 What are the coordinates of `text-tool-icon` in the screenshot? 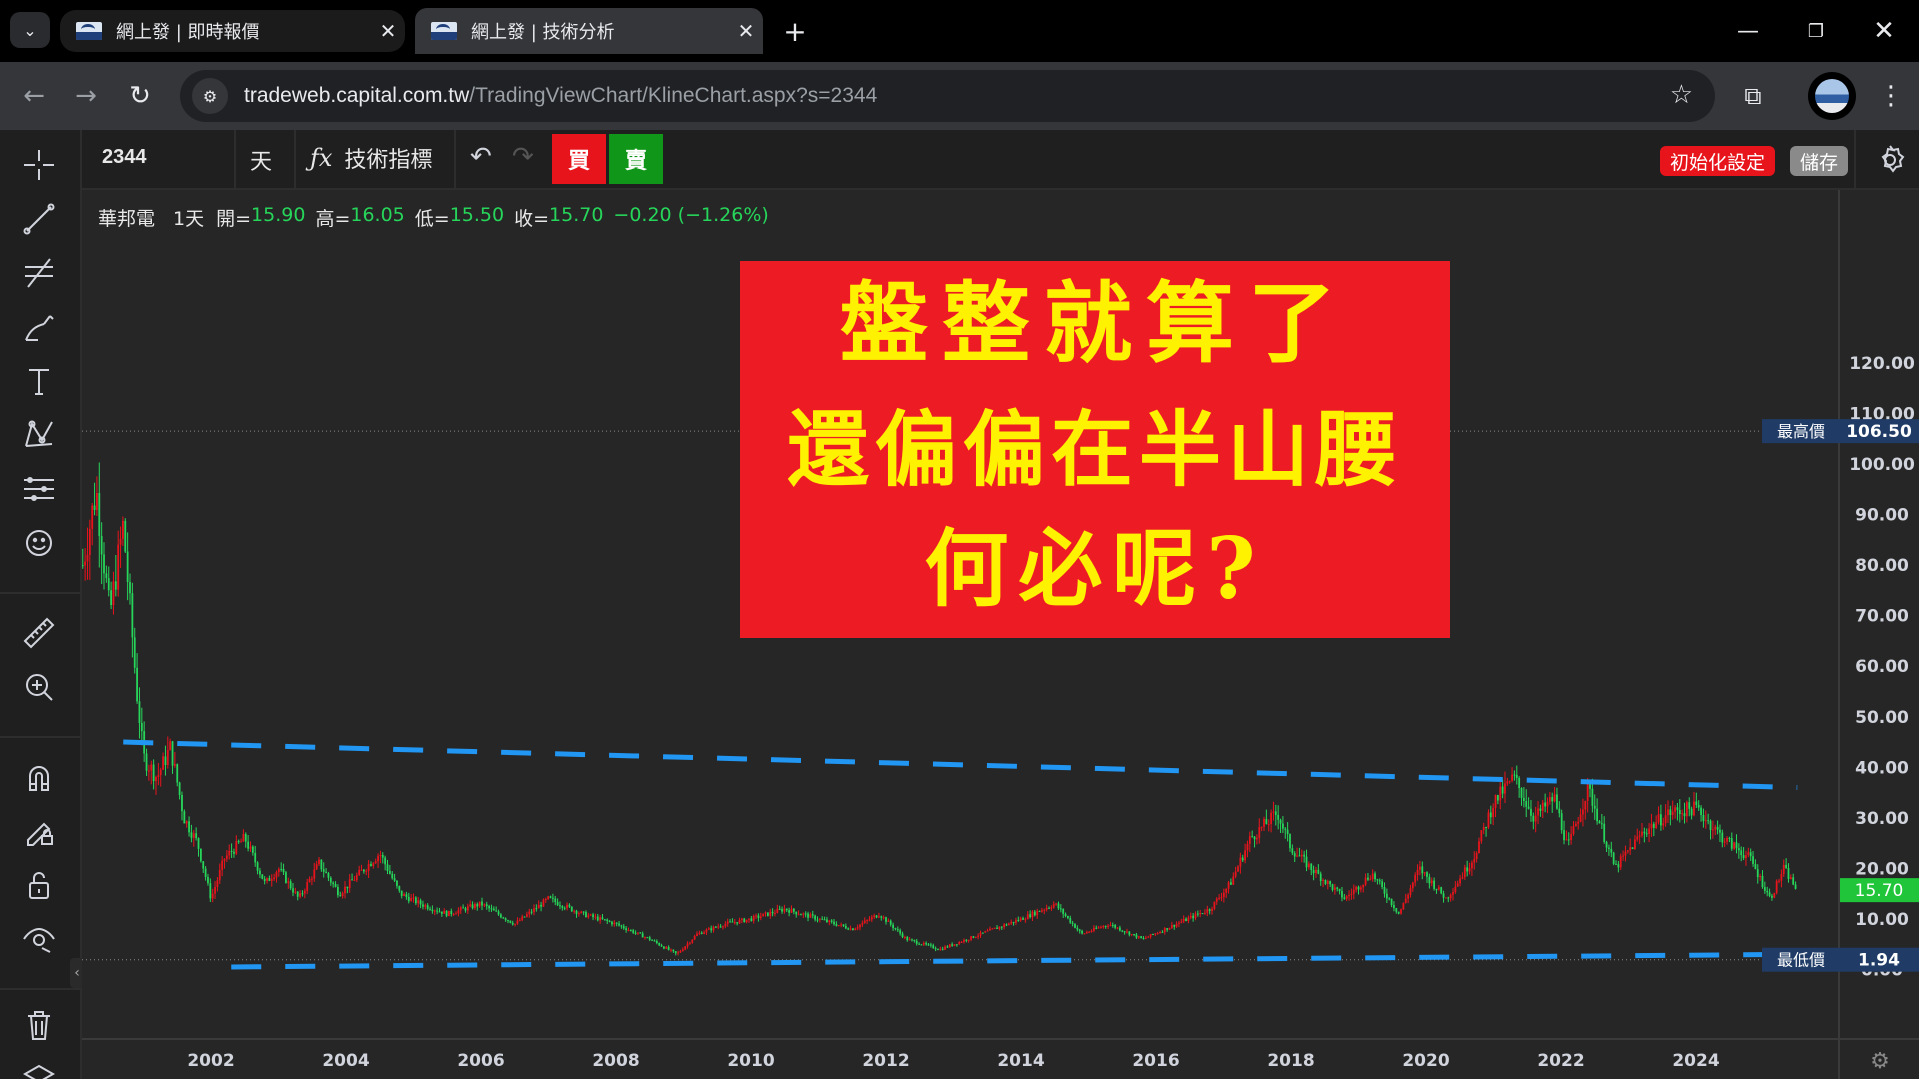 It's located at (39, 381).